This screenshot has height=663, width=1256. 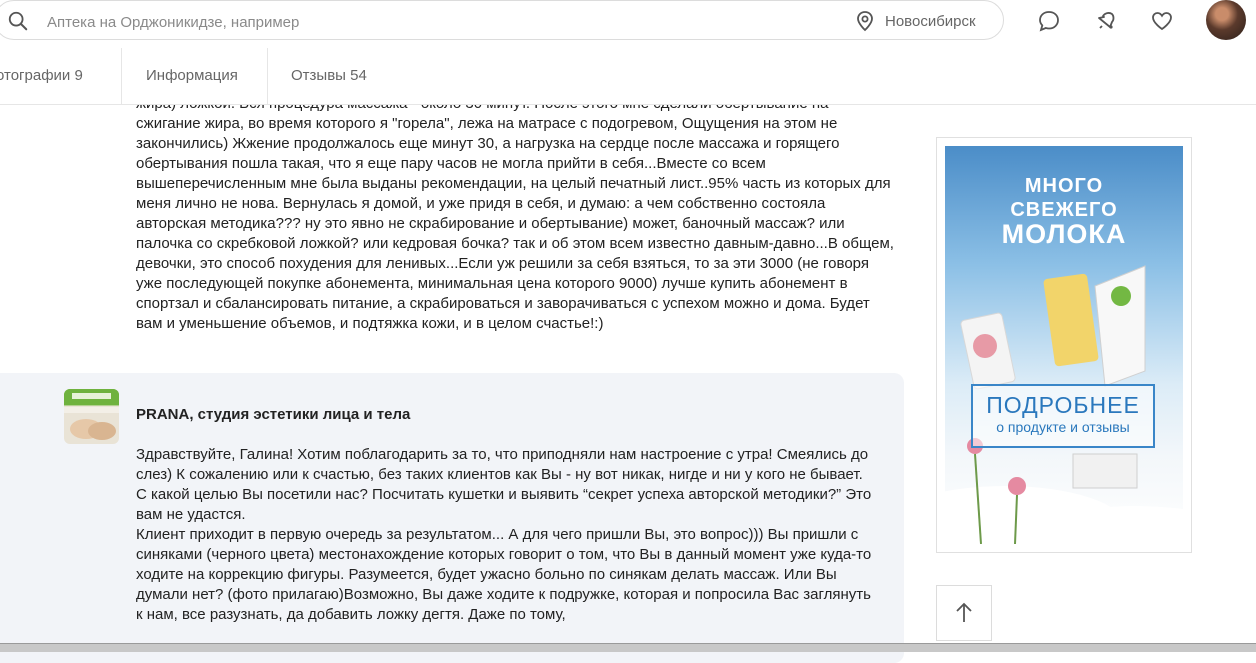 What do you see at coordinates (192, 76) in the screenshot?
I see `tab-info: Информация` at bounding box center [192, 76].